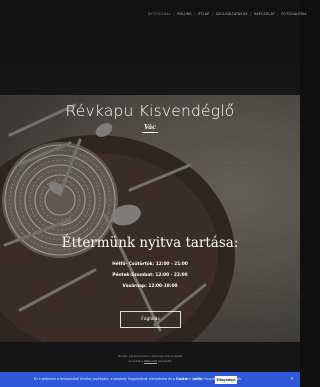 The height and width of the screenshot is (387, 320). What do you see at coordinates (150, 111) in the screenshot?
I see `site-brand-title: Révkapu Kisvendéglő` at bounding box center [150, 111].